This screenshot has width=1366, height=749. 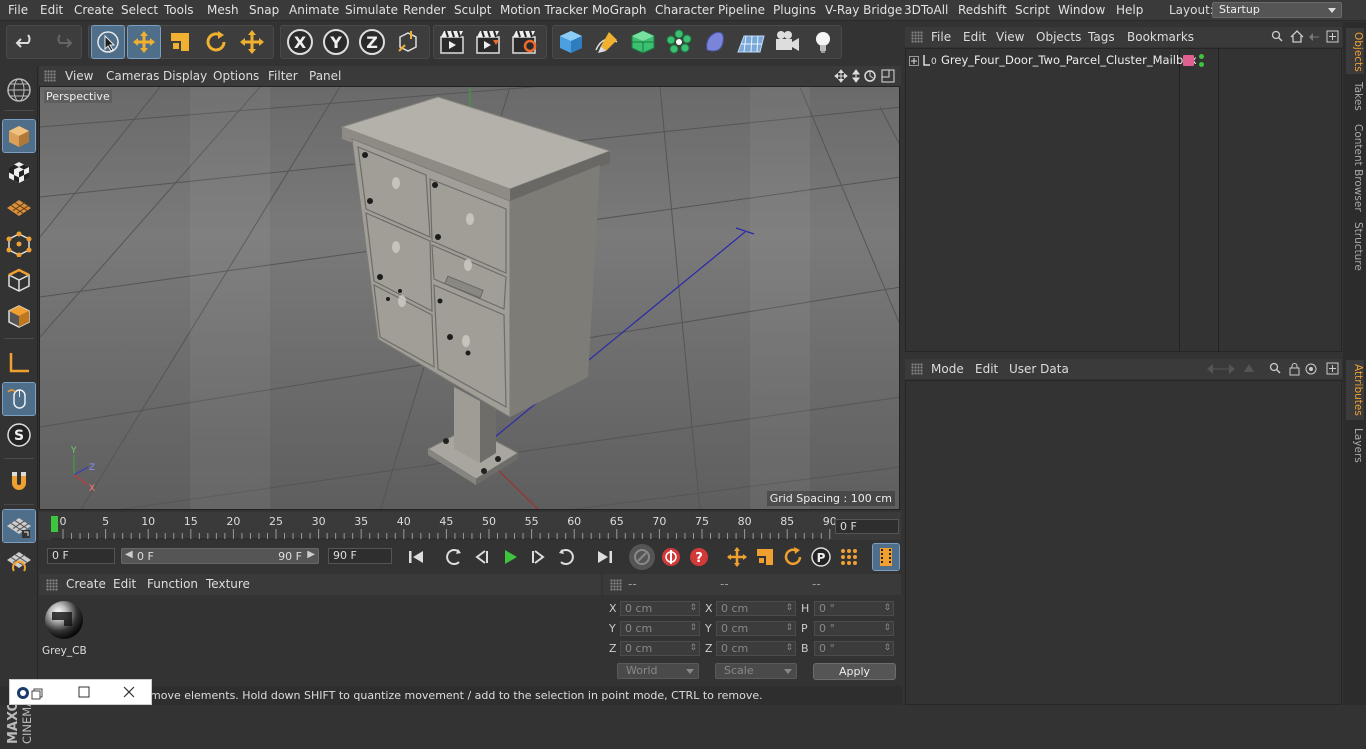 What do you see at coordinates (79, 76) in the screenshot?
I see `viewport-menu-view: View` at bounding box center [79, 76].